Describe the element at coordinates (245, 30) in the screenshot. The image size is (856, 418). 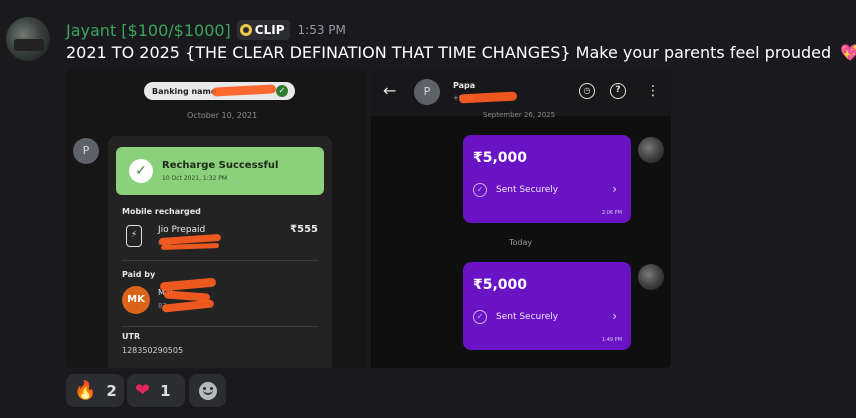
I see `clip-tag-icon` at that location.